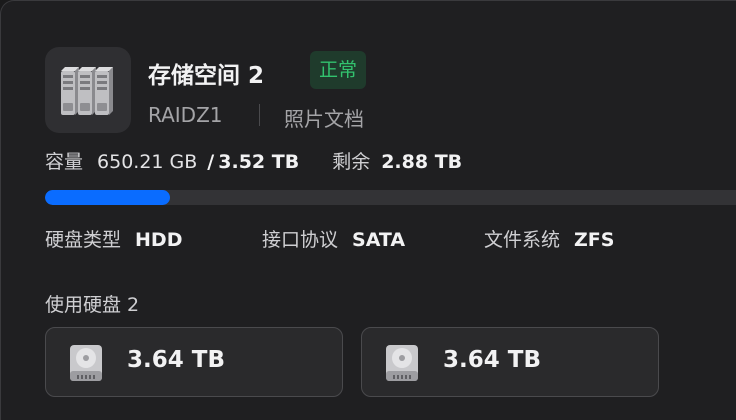 The width and height of the screenshot is (736, 420). Describe the element at coordinates (522, 240) in the screenshot. I see `filesystem-label: 文件系统` at that location.